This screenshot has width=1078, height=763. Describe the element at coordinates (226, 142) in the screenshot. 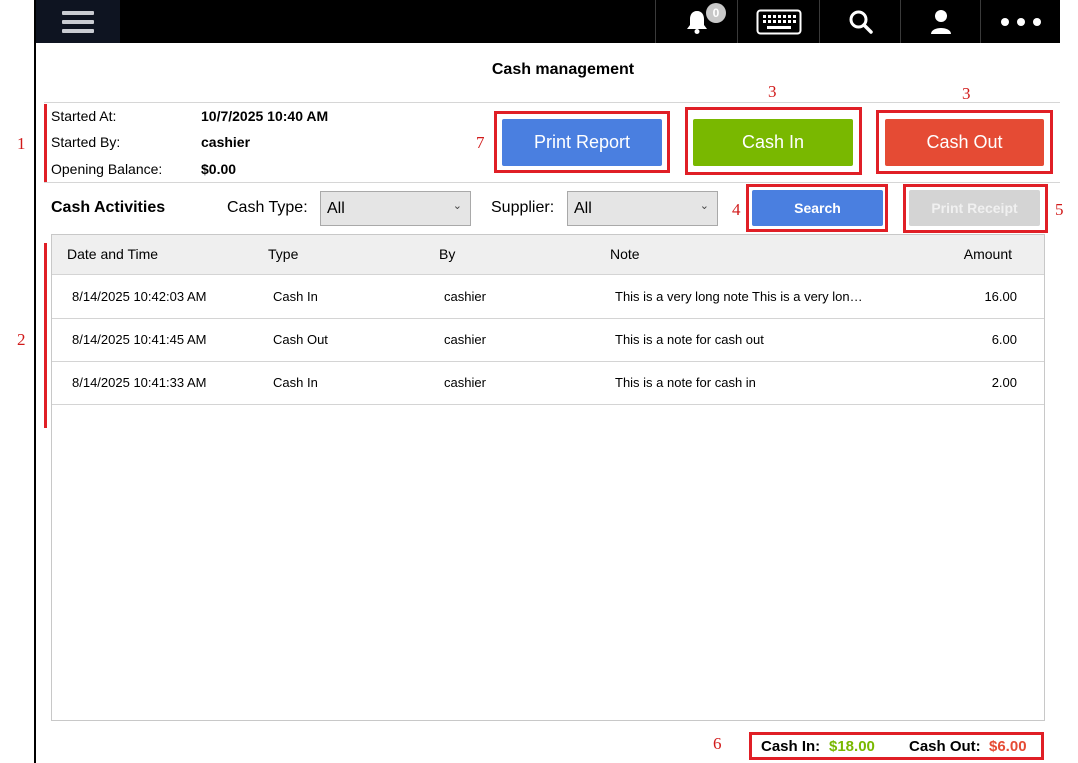

I see `started-by-value: cashier` at that location.